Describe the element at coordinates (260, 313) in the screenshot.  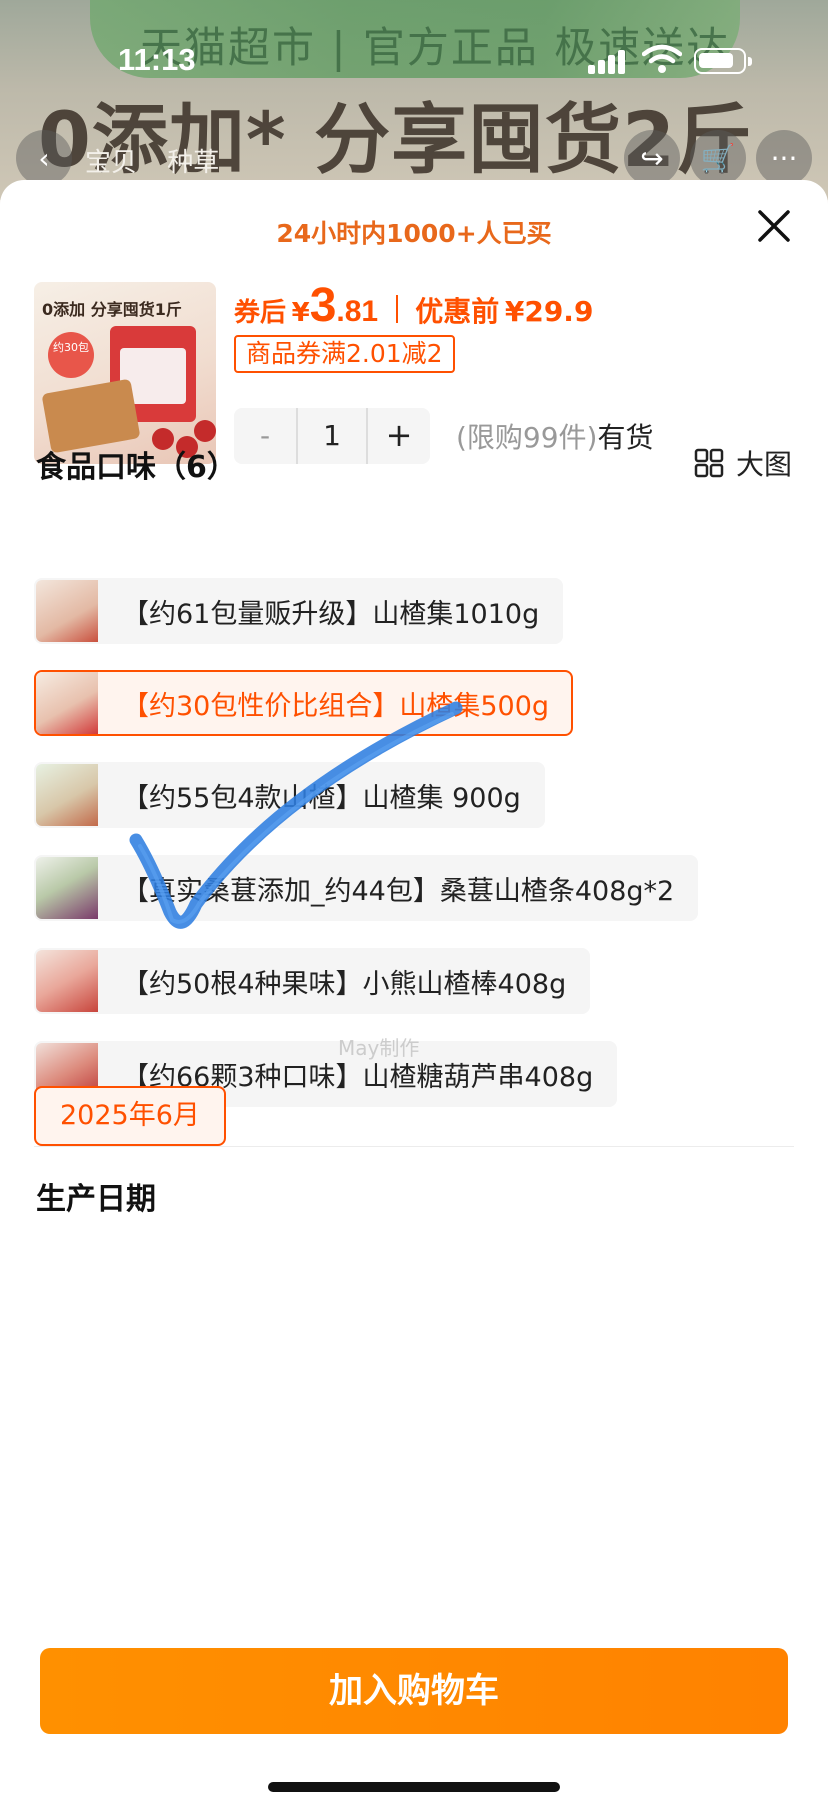
I see `price-label: 券后` at that location.